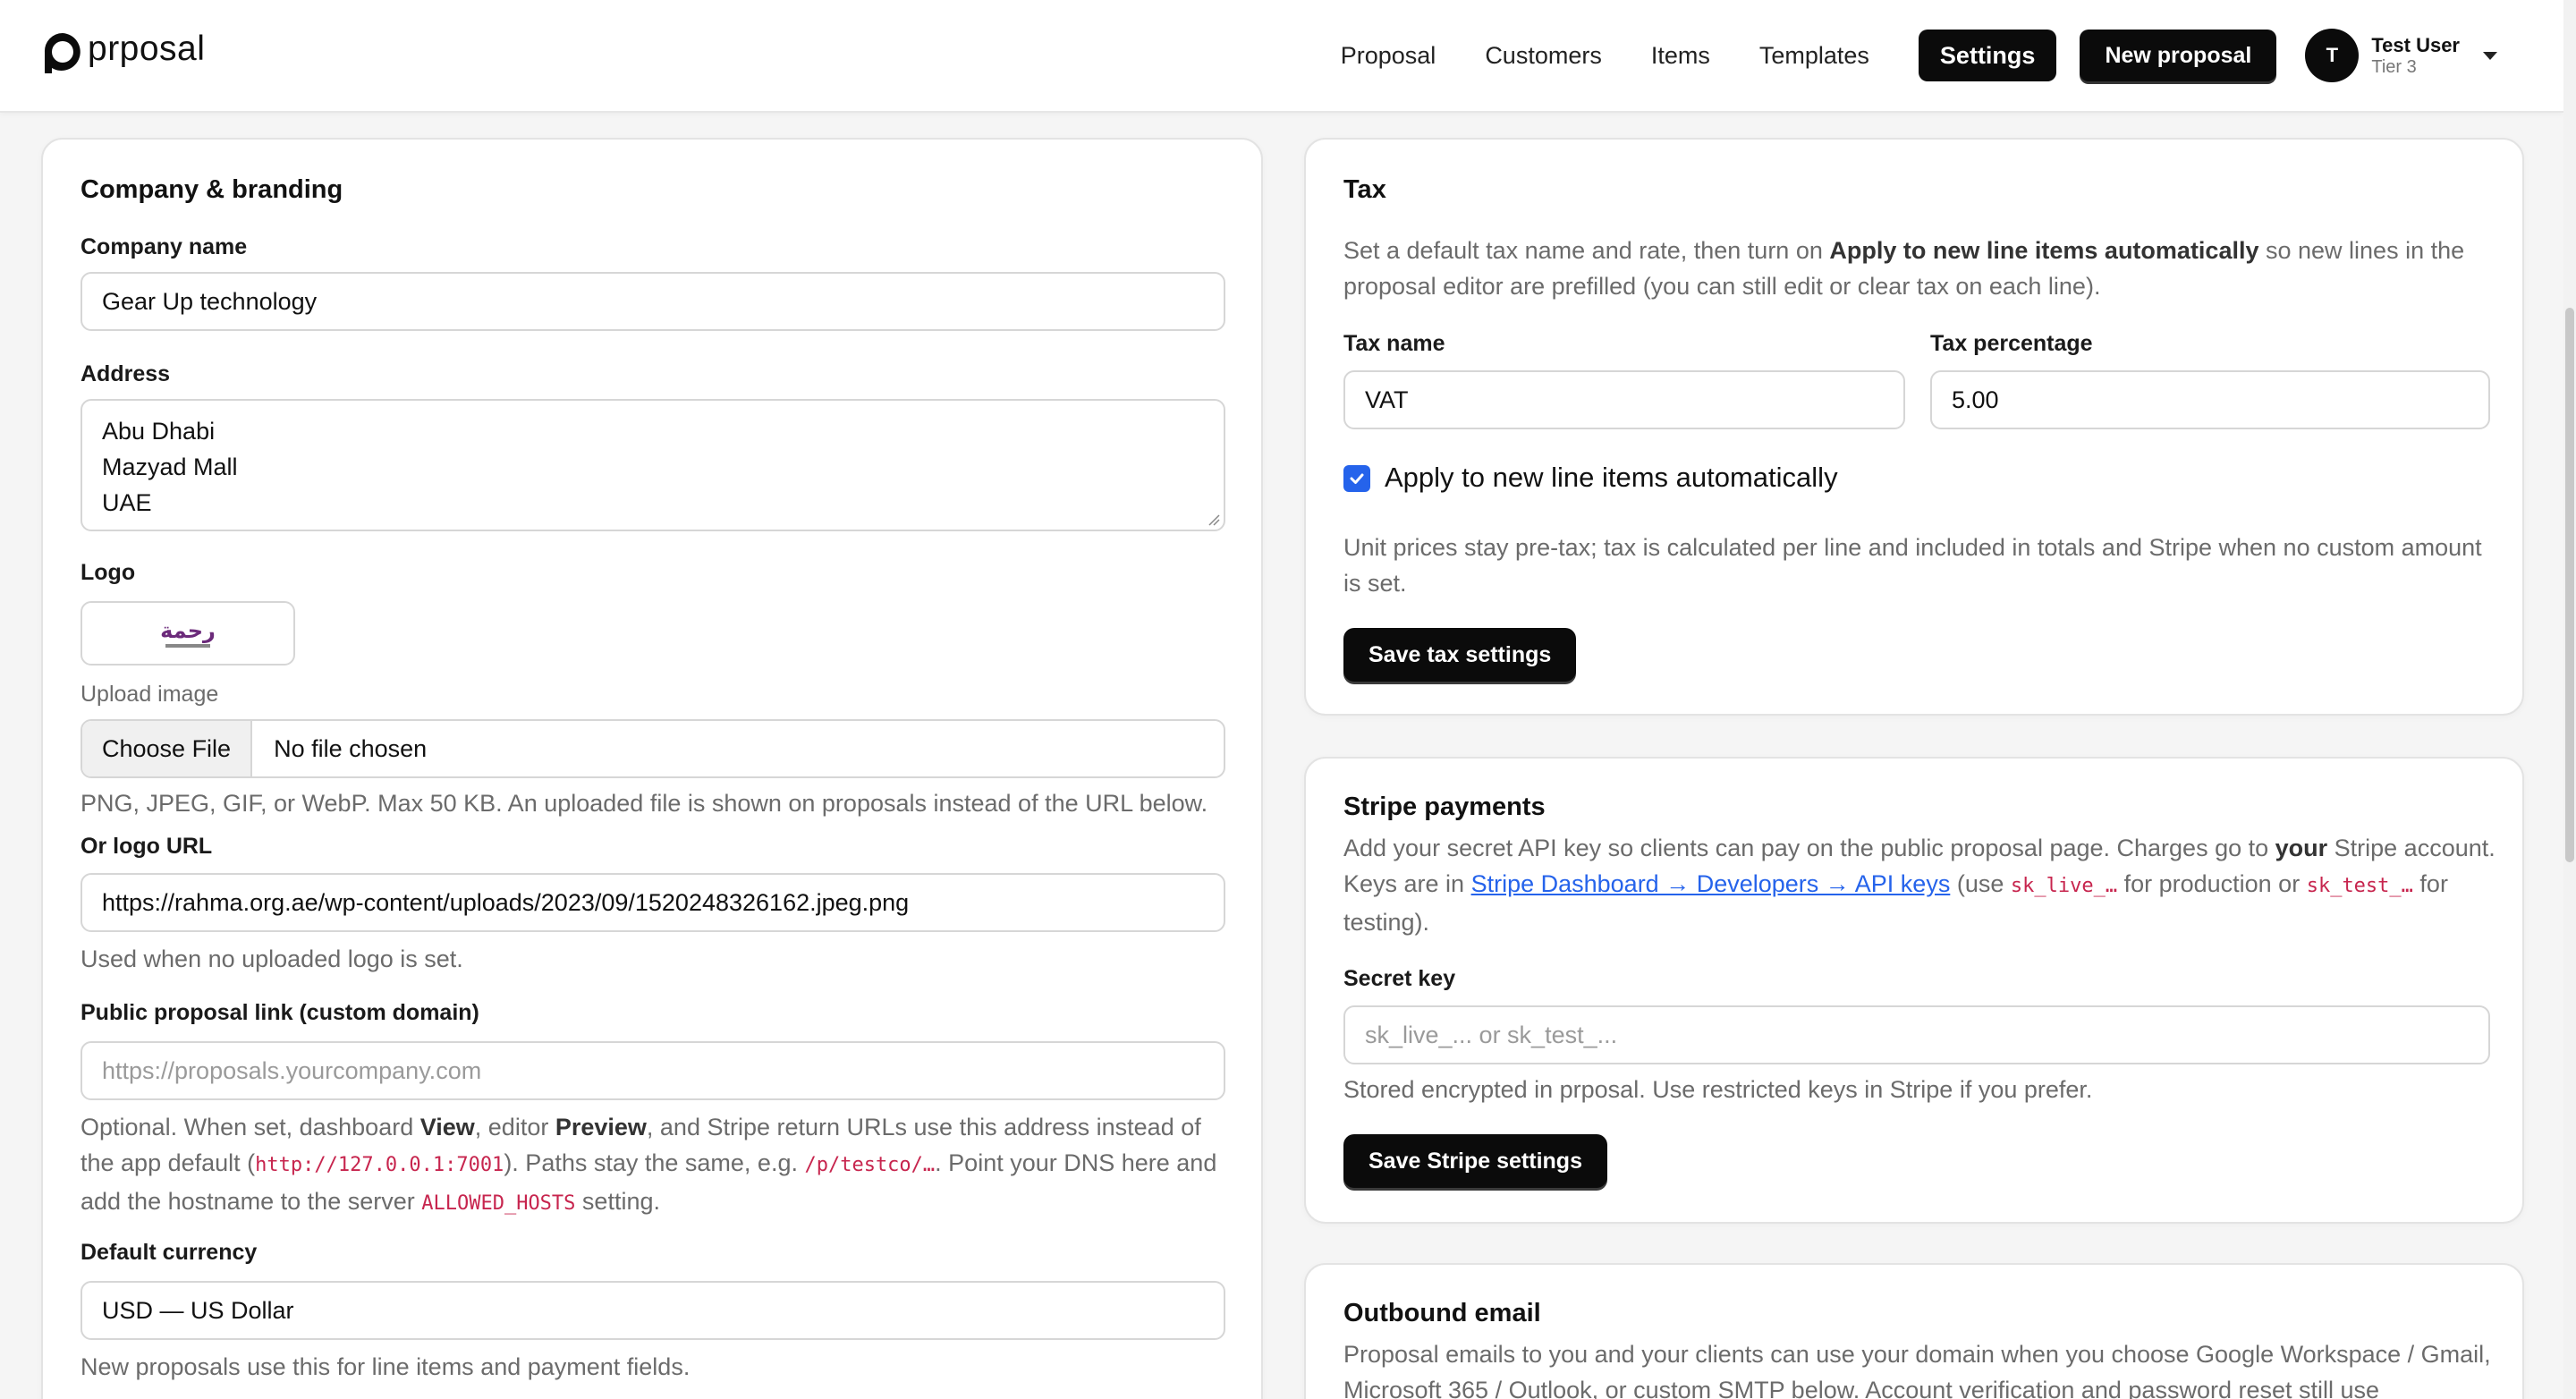  What do you see at coordinates (167, 748) in the screenshot?
I see `choose-file-button: Choose File` at bounding box center [167, 748].